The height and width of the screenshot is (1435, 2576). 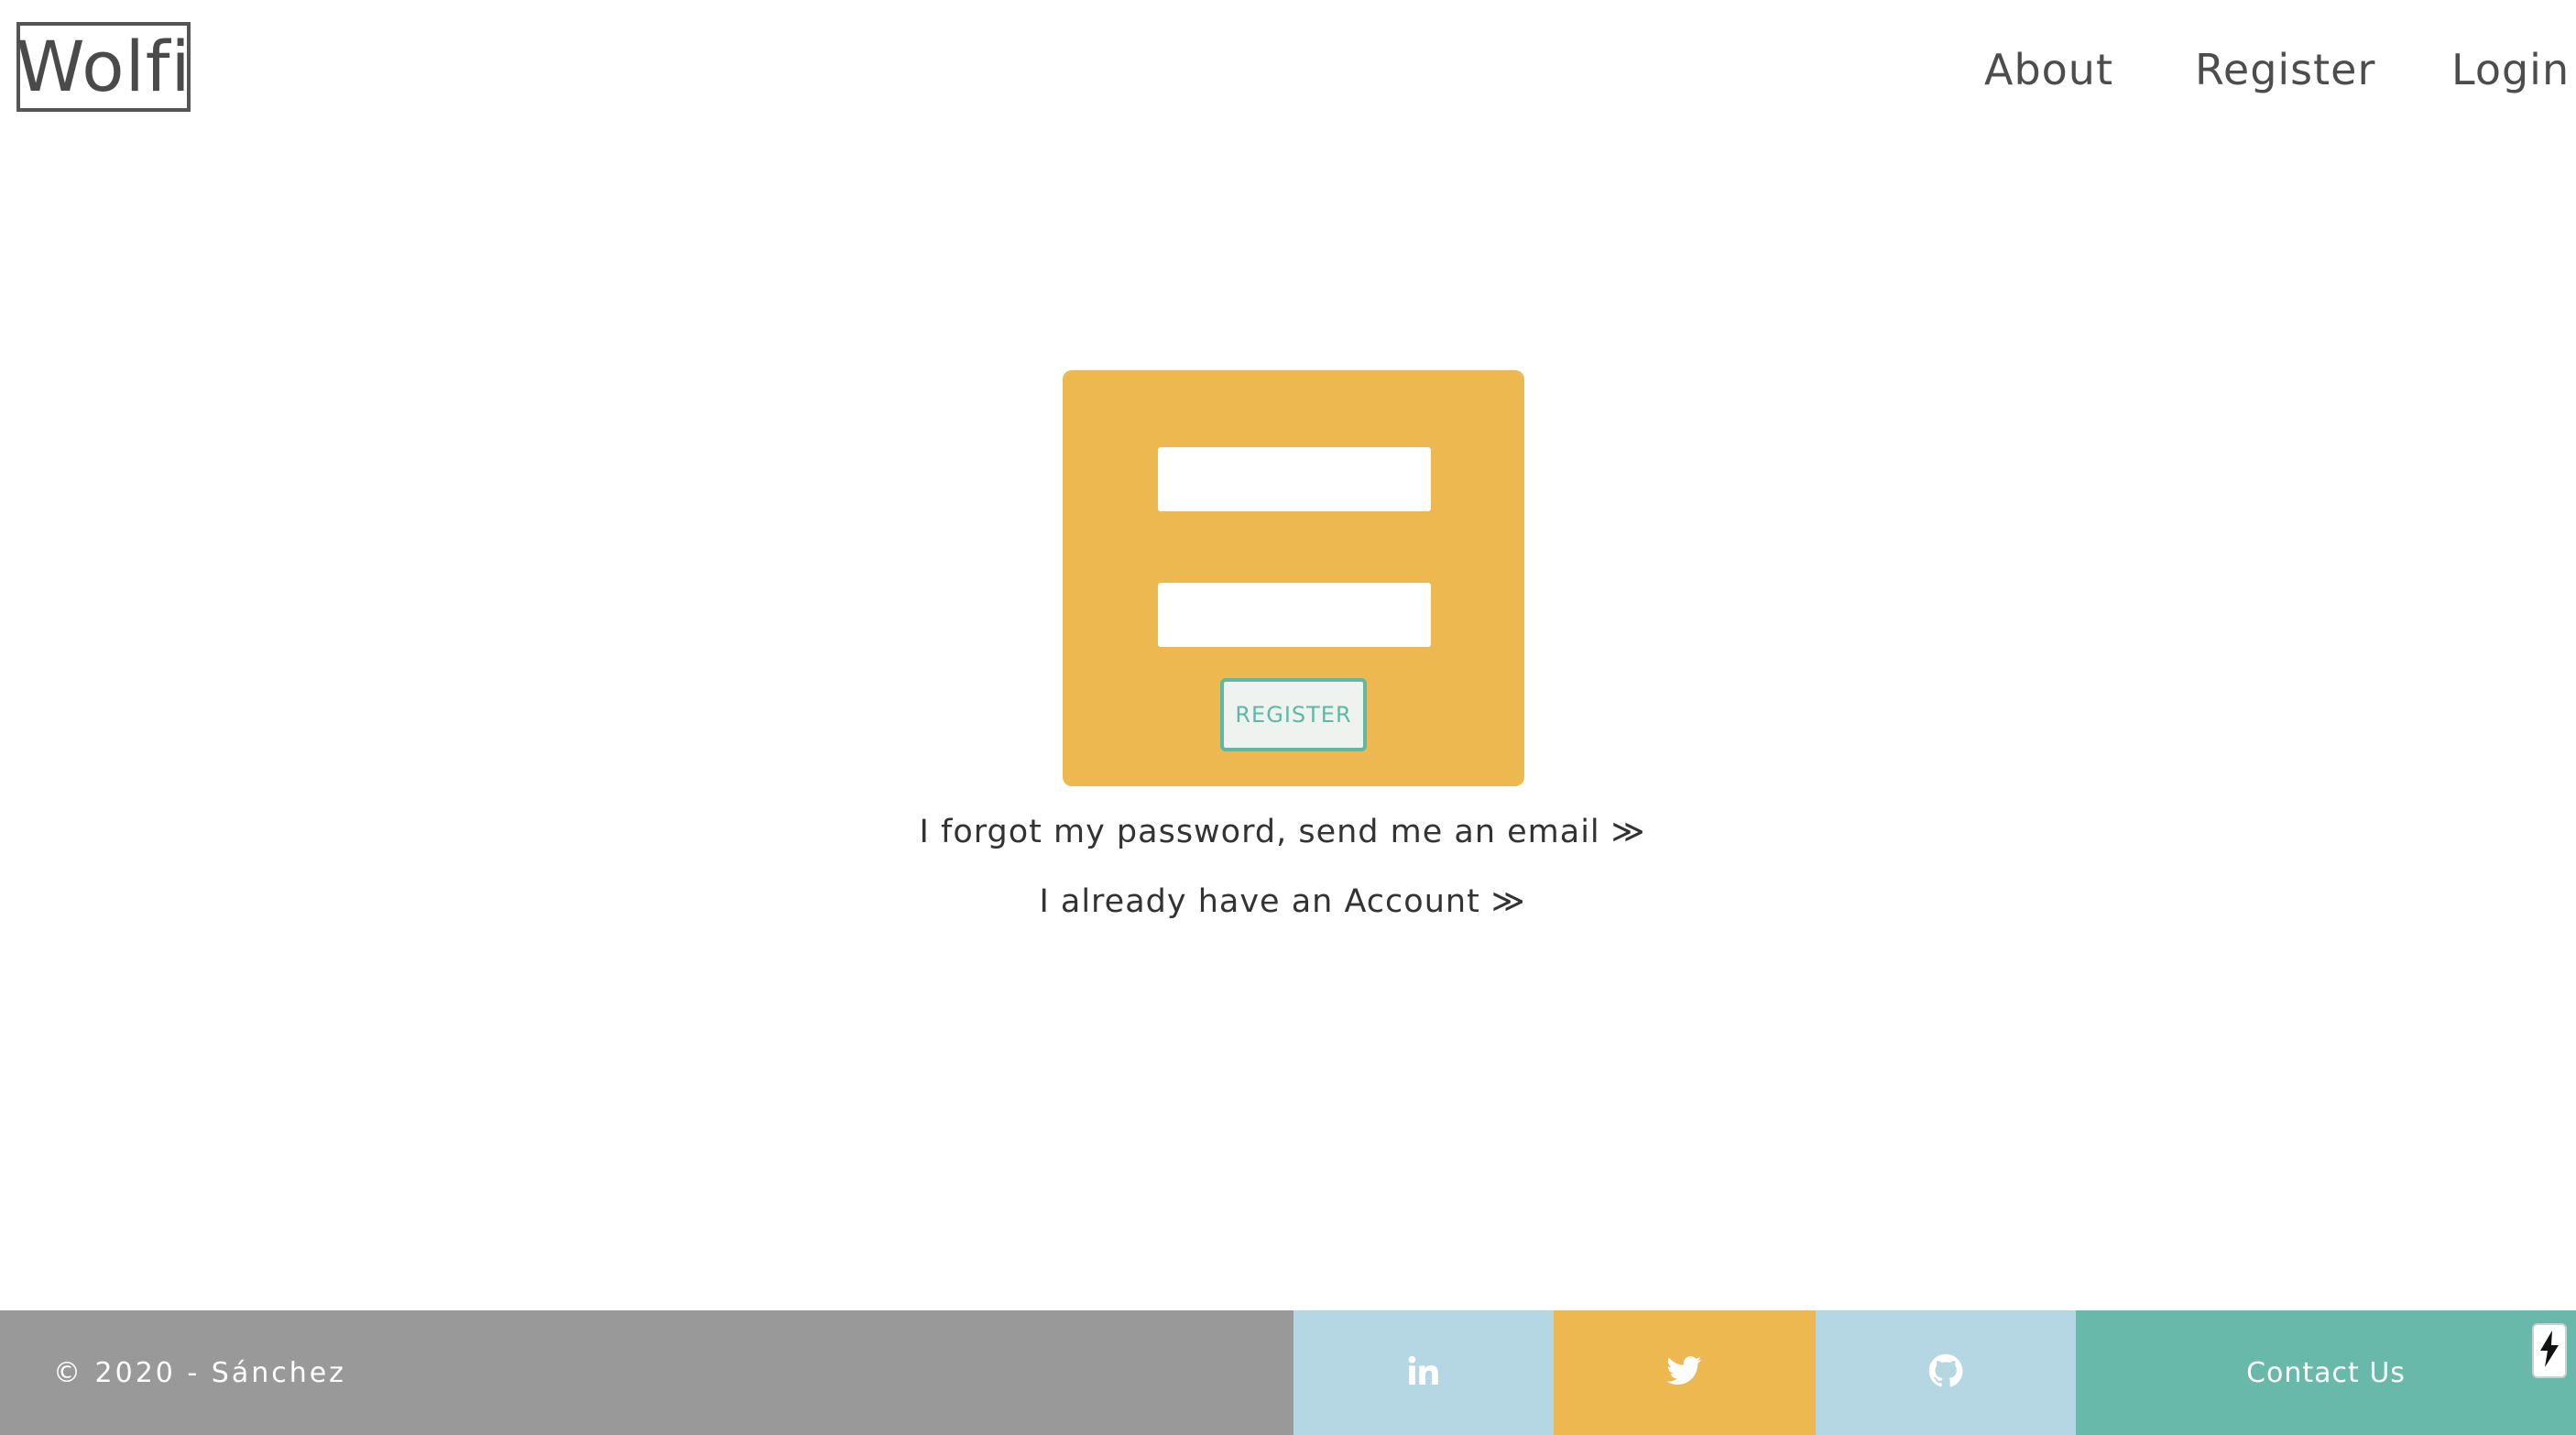 I want to click on forgot-password-link: I forgot my password, send me an email ≫, so click(x=1288, y=832).